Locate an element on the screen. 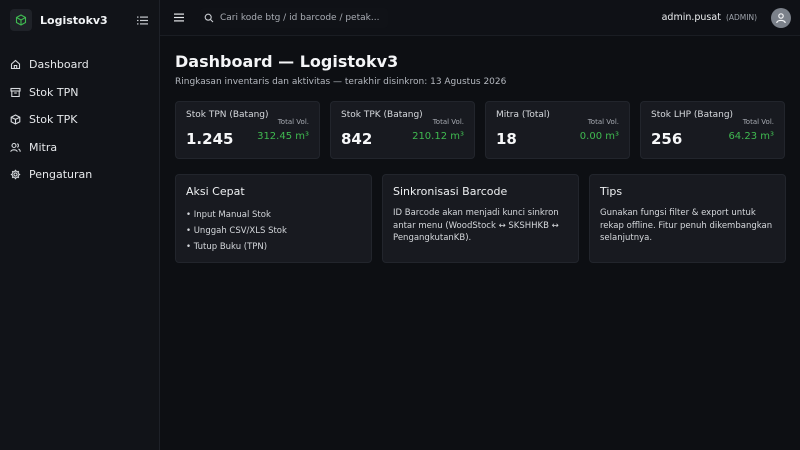 The height and width of the screenshot is (450, 800). users-icon is located at coordinates (15, 147).